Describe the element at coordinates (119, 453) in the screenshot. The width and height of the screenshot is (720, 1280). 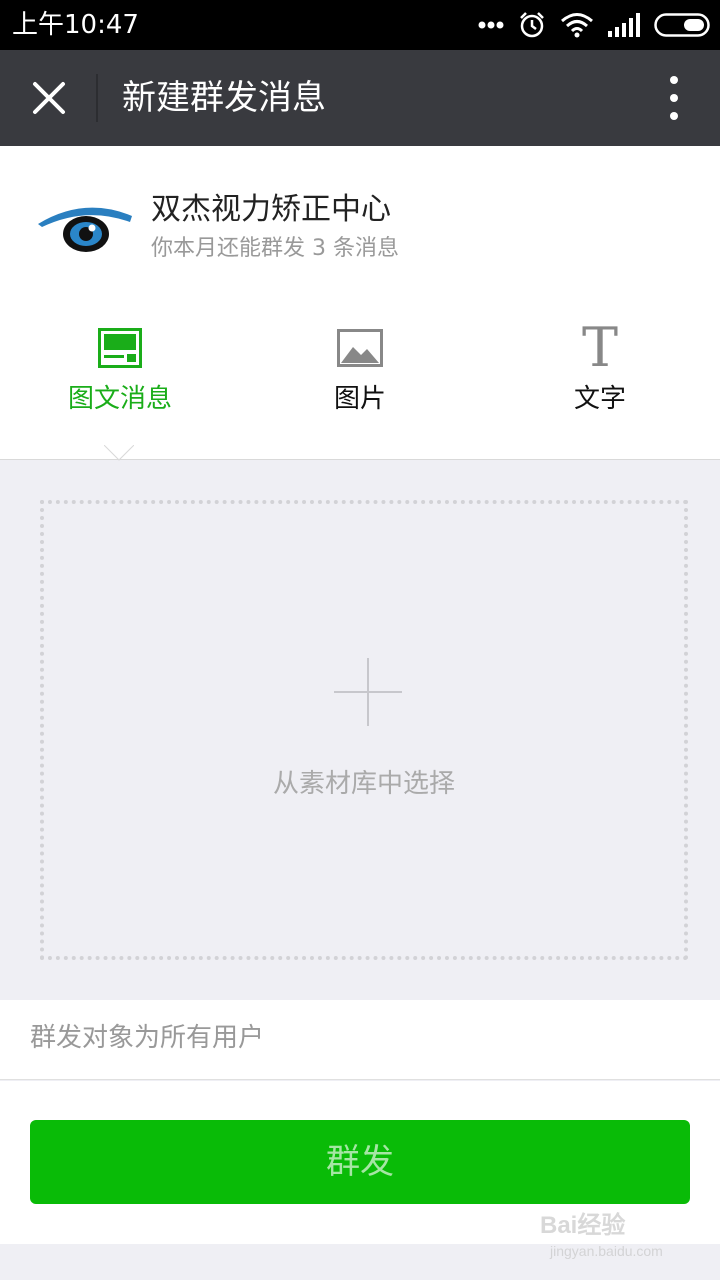
I see `active-tab-pointer` at that location.